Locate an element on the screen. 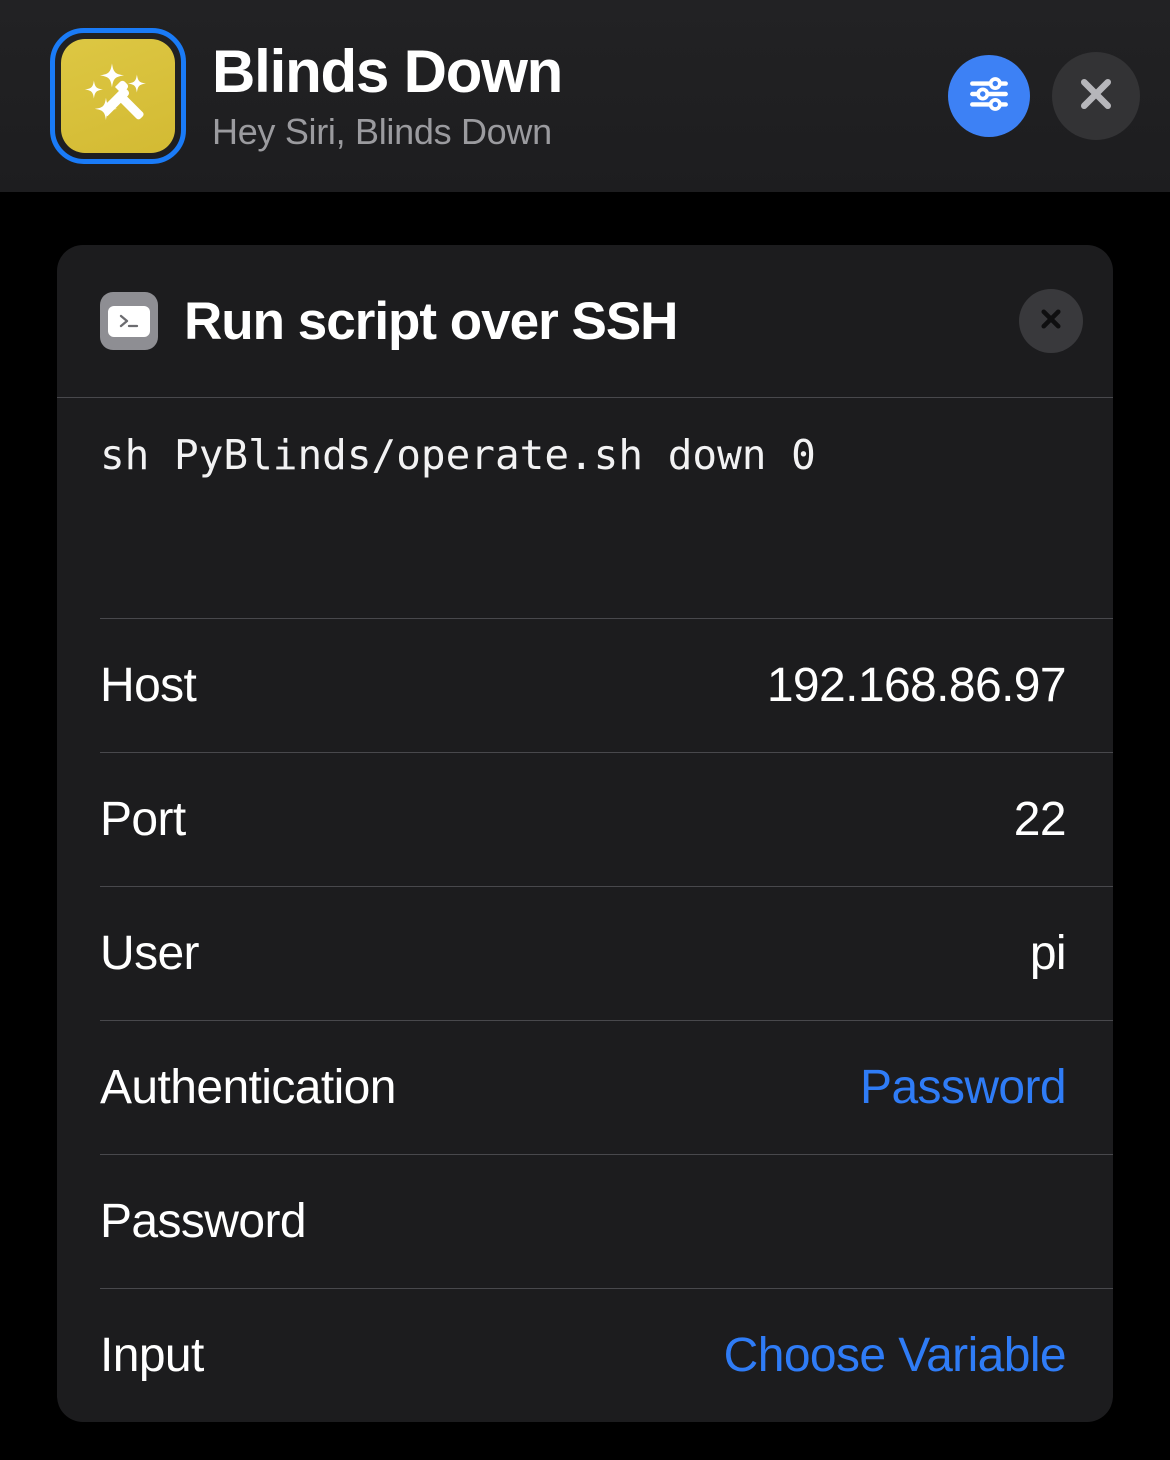 This screenshot has height=1460, width=1170. magic-wand-icon is located at coordinates (118, 96).